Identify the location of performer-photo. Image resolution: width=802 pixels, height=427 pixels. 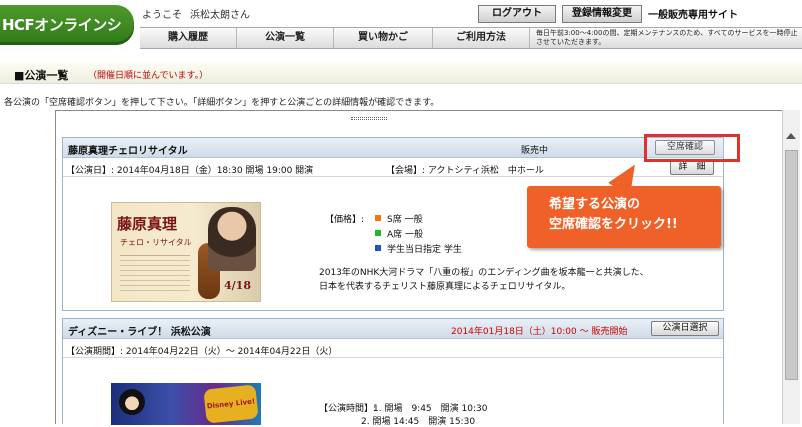
(232, 239).